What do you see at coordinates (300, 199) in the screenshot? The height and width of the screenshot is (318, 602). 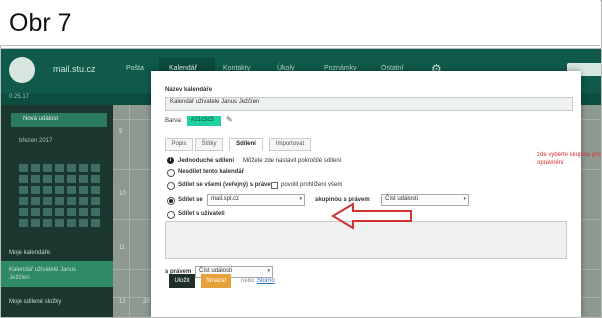 I see `chevron-down-icon: ▾` at bounding box center [300, 199].